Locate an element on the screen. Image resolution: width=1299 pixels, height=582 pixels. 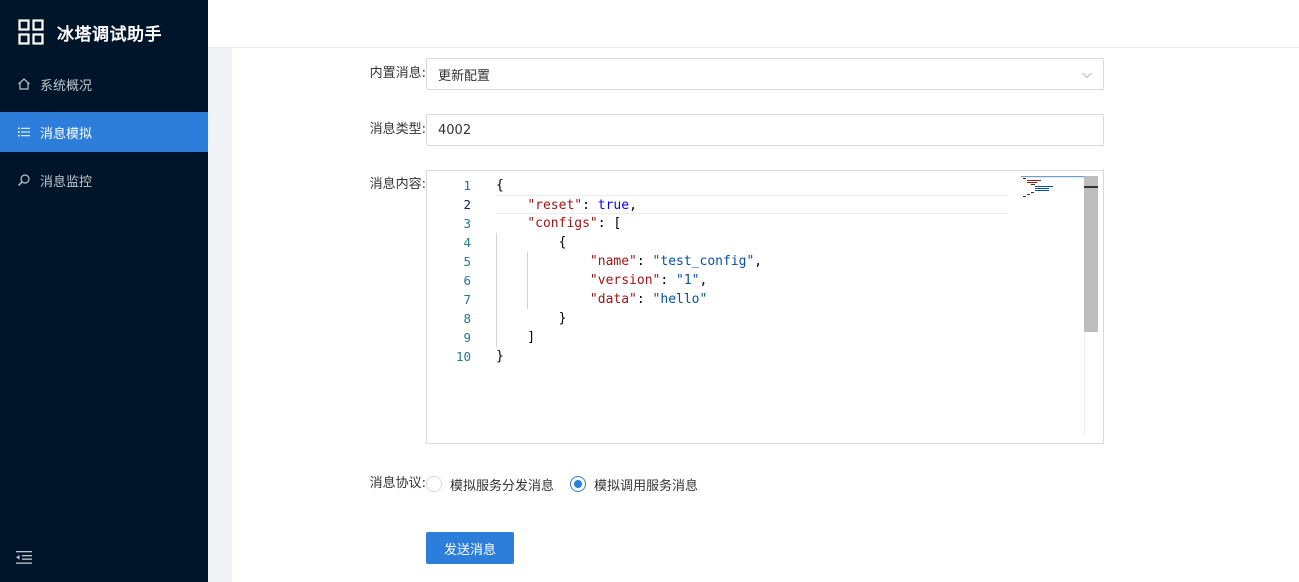
json-string: "test_config" is located at coordinates (703, 261).